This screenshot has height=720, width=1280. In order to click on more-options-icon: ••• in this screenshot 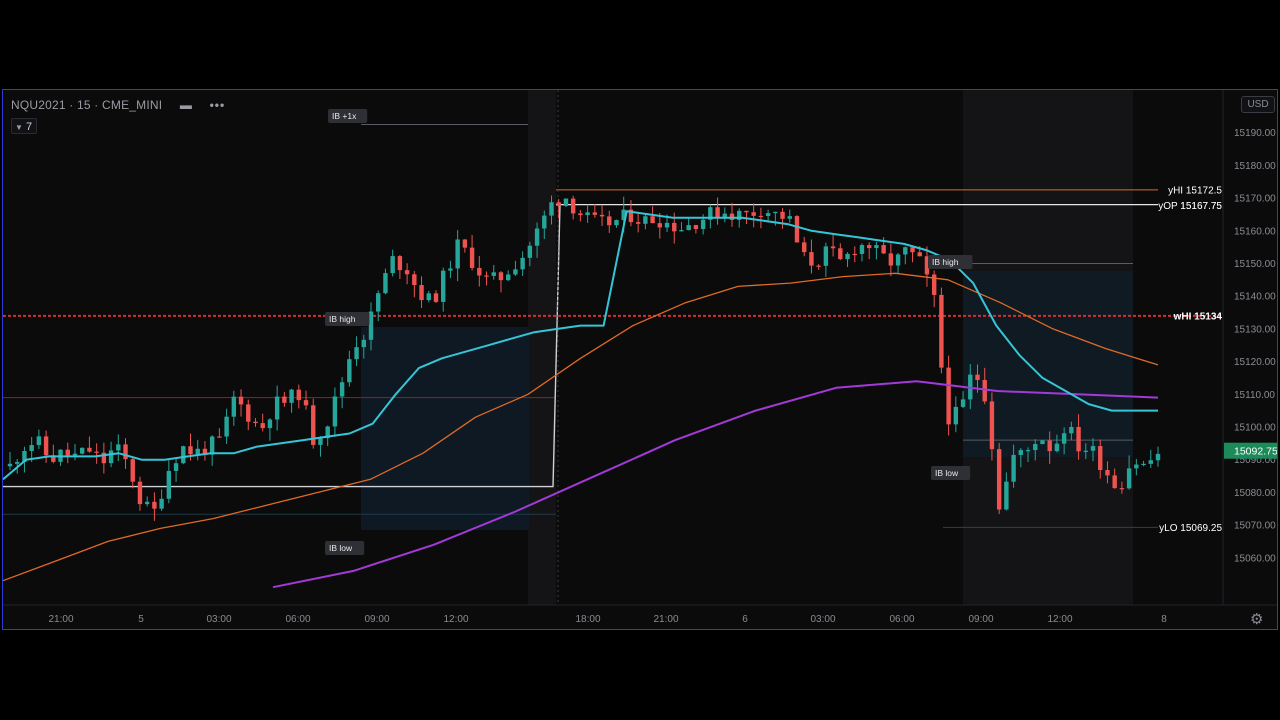, I will do `click(218, 105)`.